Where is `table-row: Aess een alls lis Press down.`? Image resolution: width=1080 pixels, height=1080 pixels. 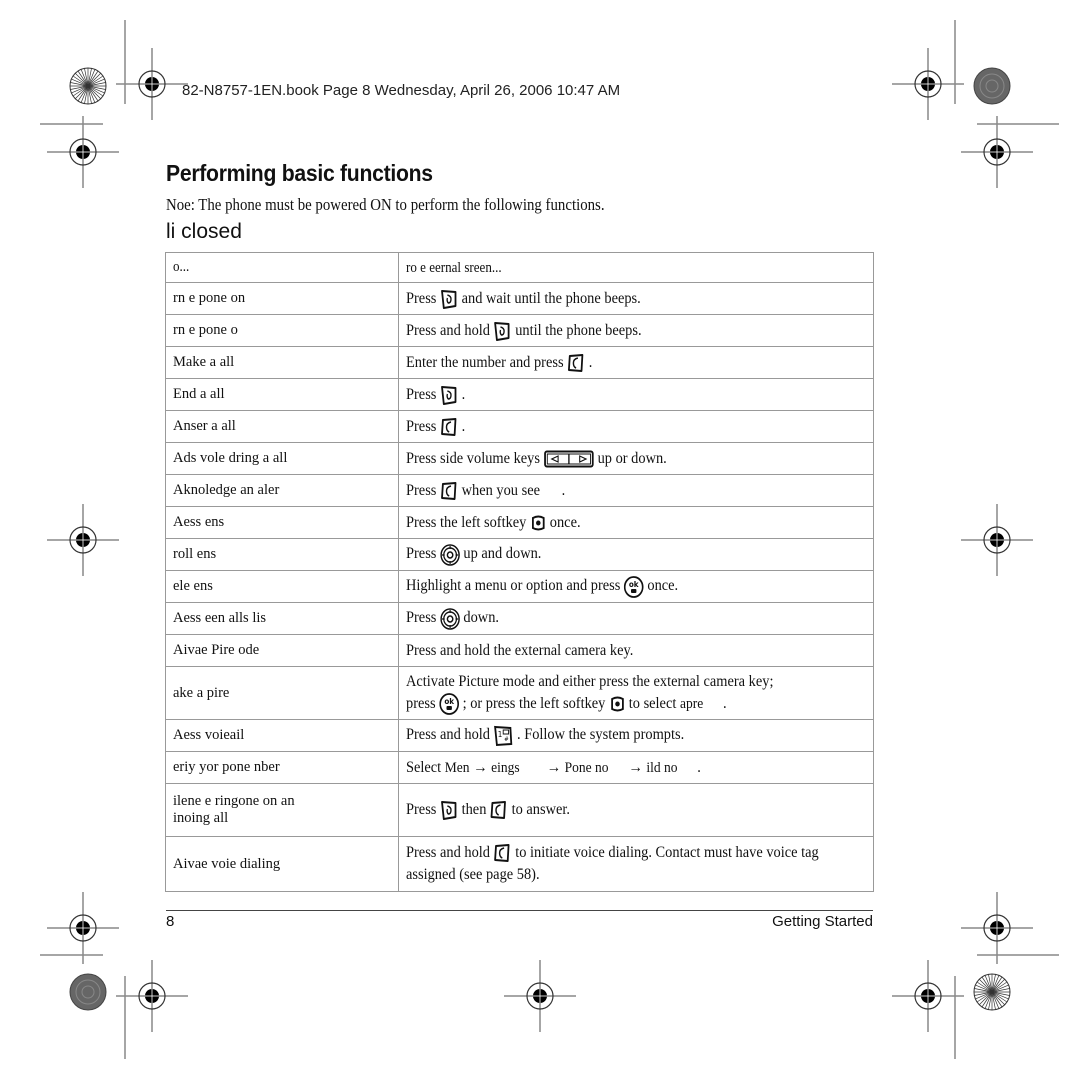
table-row: Aess een alls lis Press down. is located at coordinates (519, 618).